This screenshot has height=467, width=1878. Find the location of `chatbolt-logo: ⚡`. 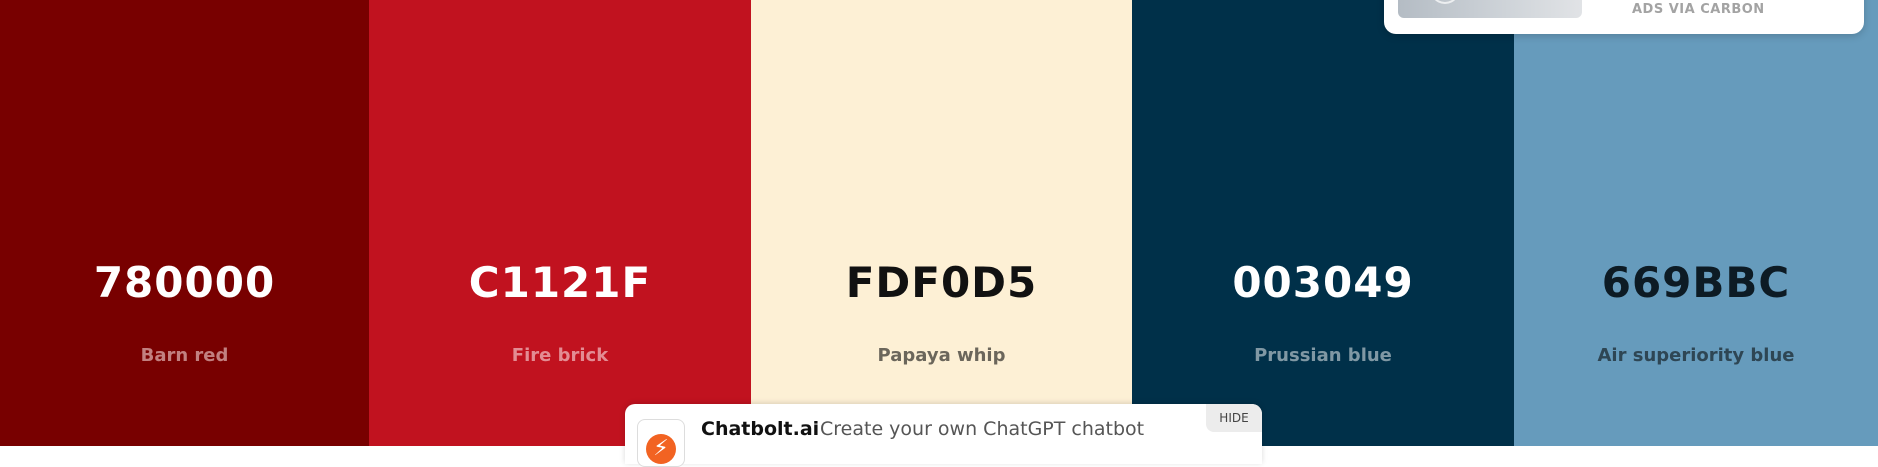

chatbolt-logo: ⚡ is located at coordinates (661, 443).